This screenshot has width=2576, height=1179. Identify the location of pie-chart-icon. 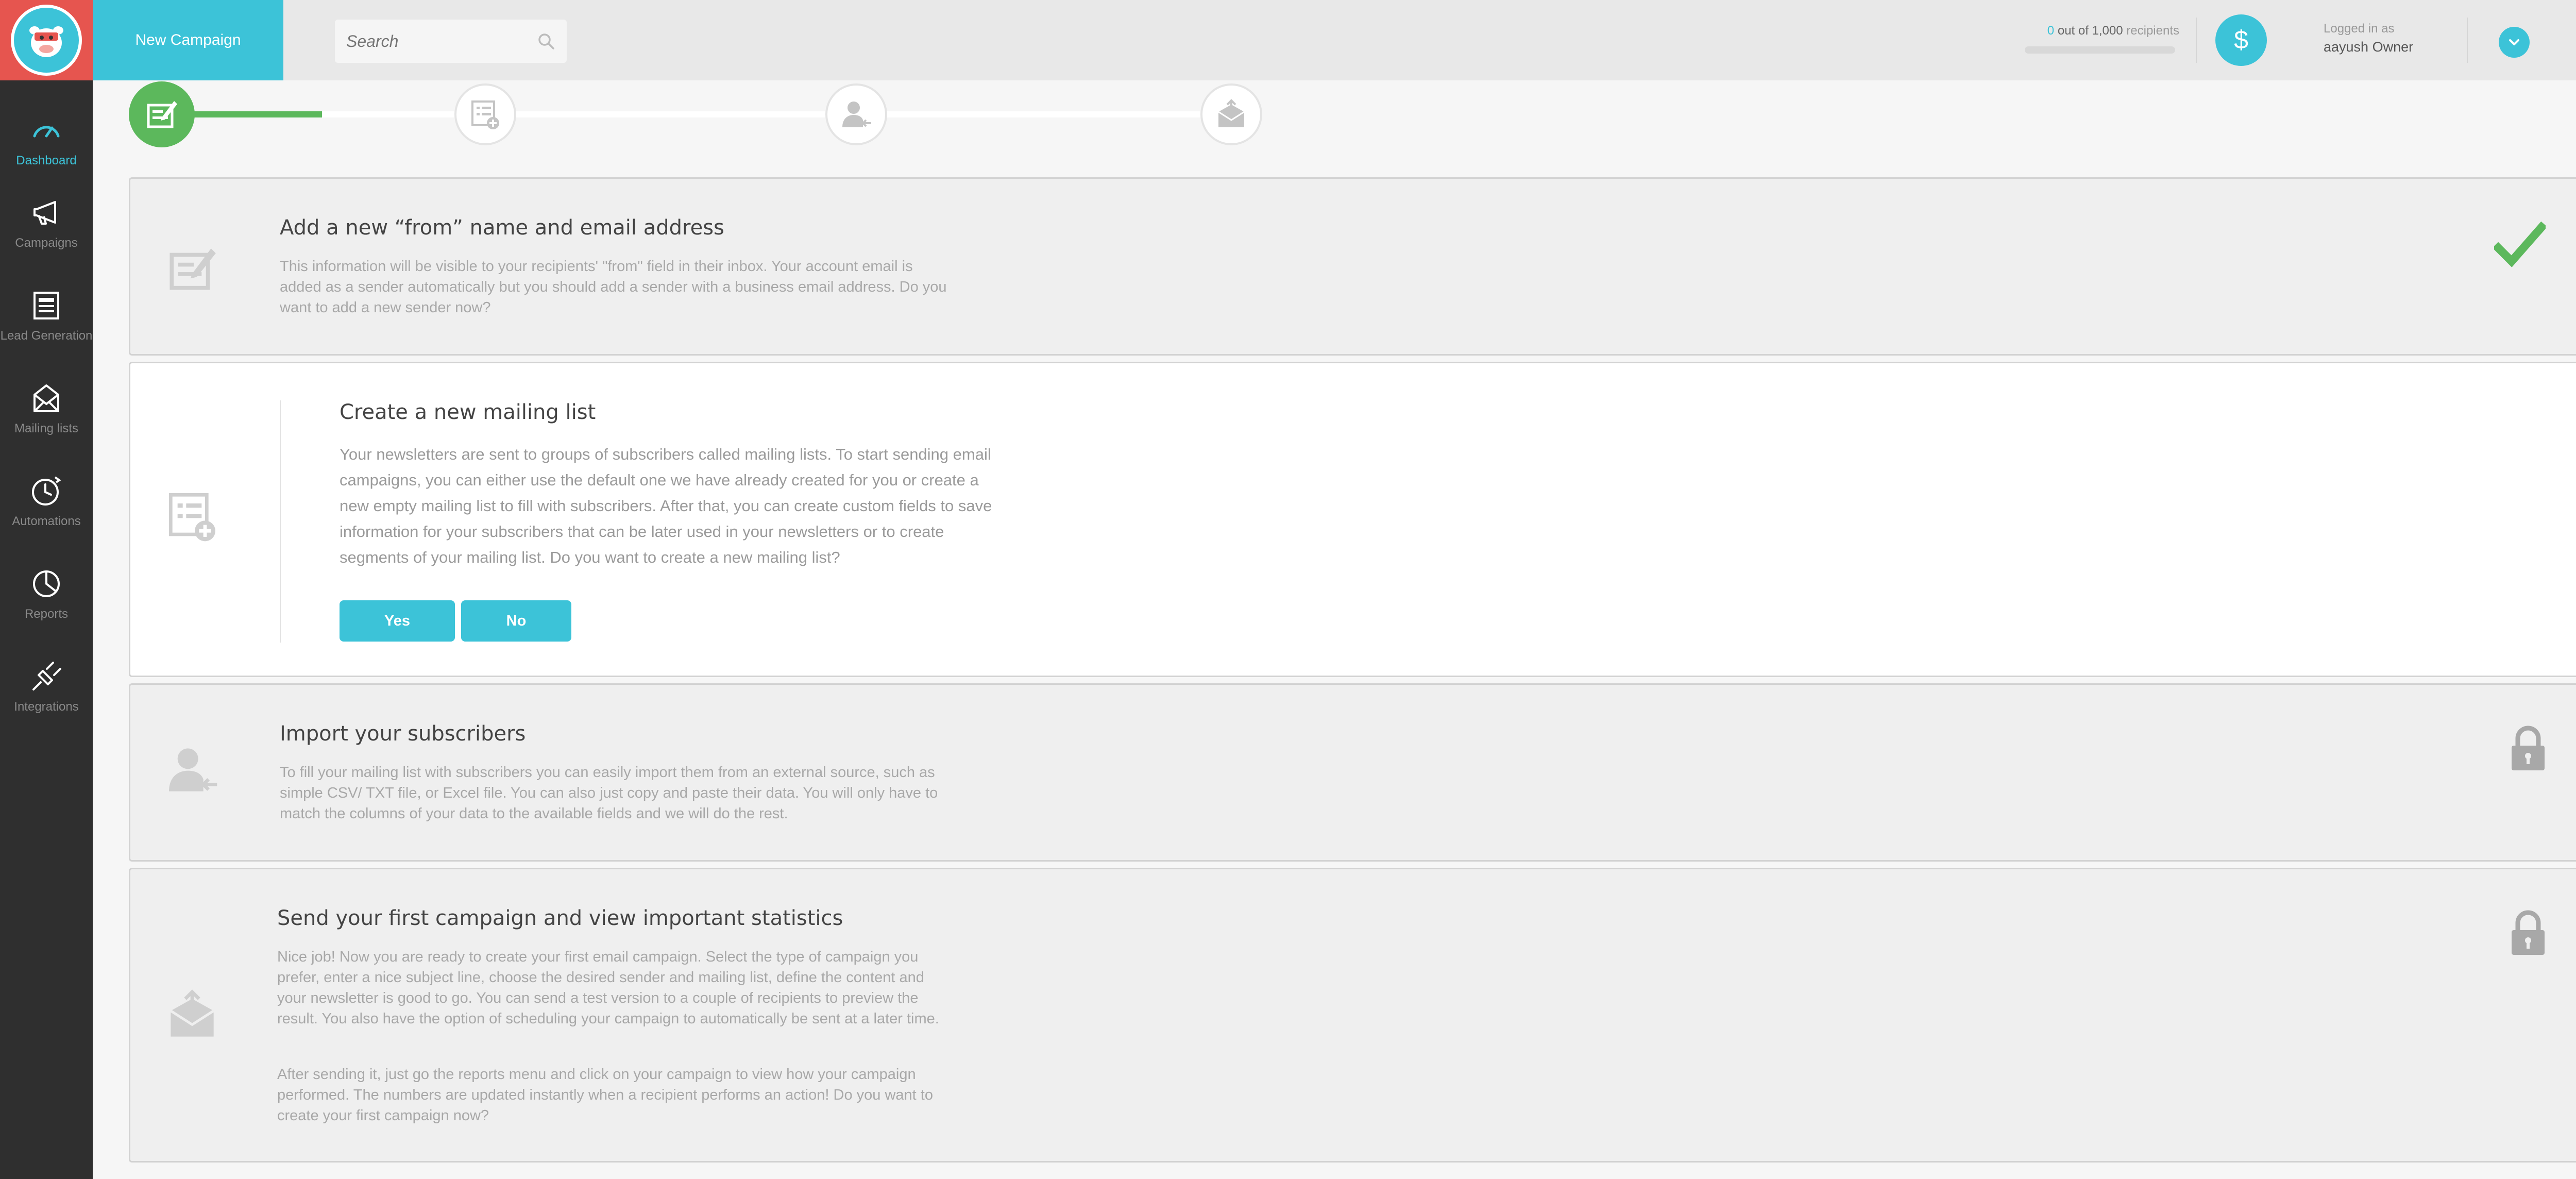
(46, 583).